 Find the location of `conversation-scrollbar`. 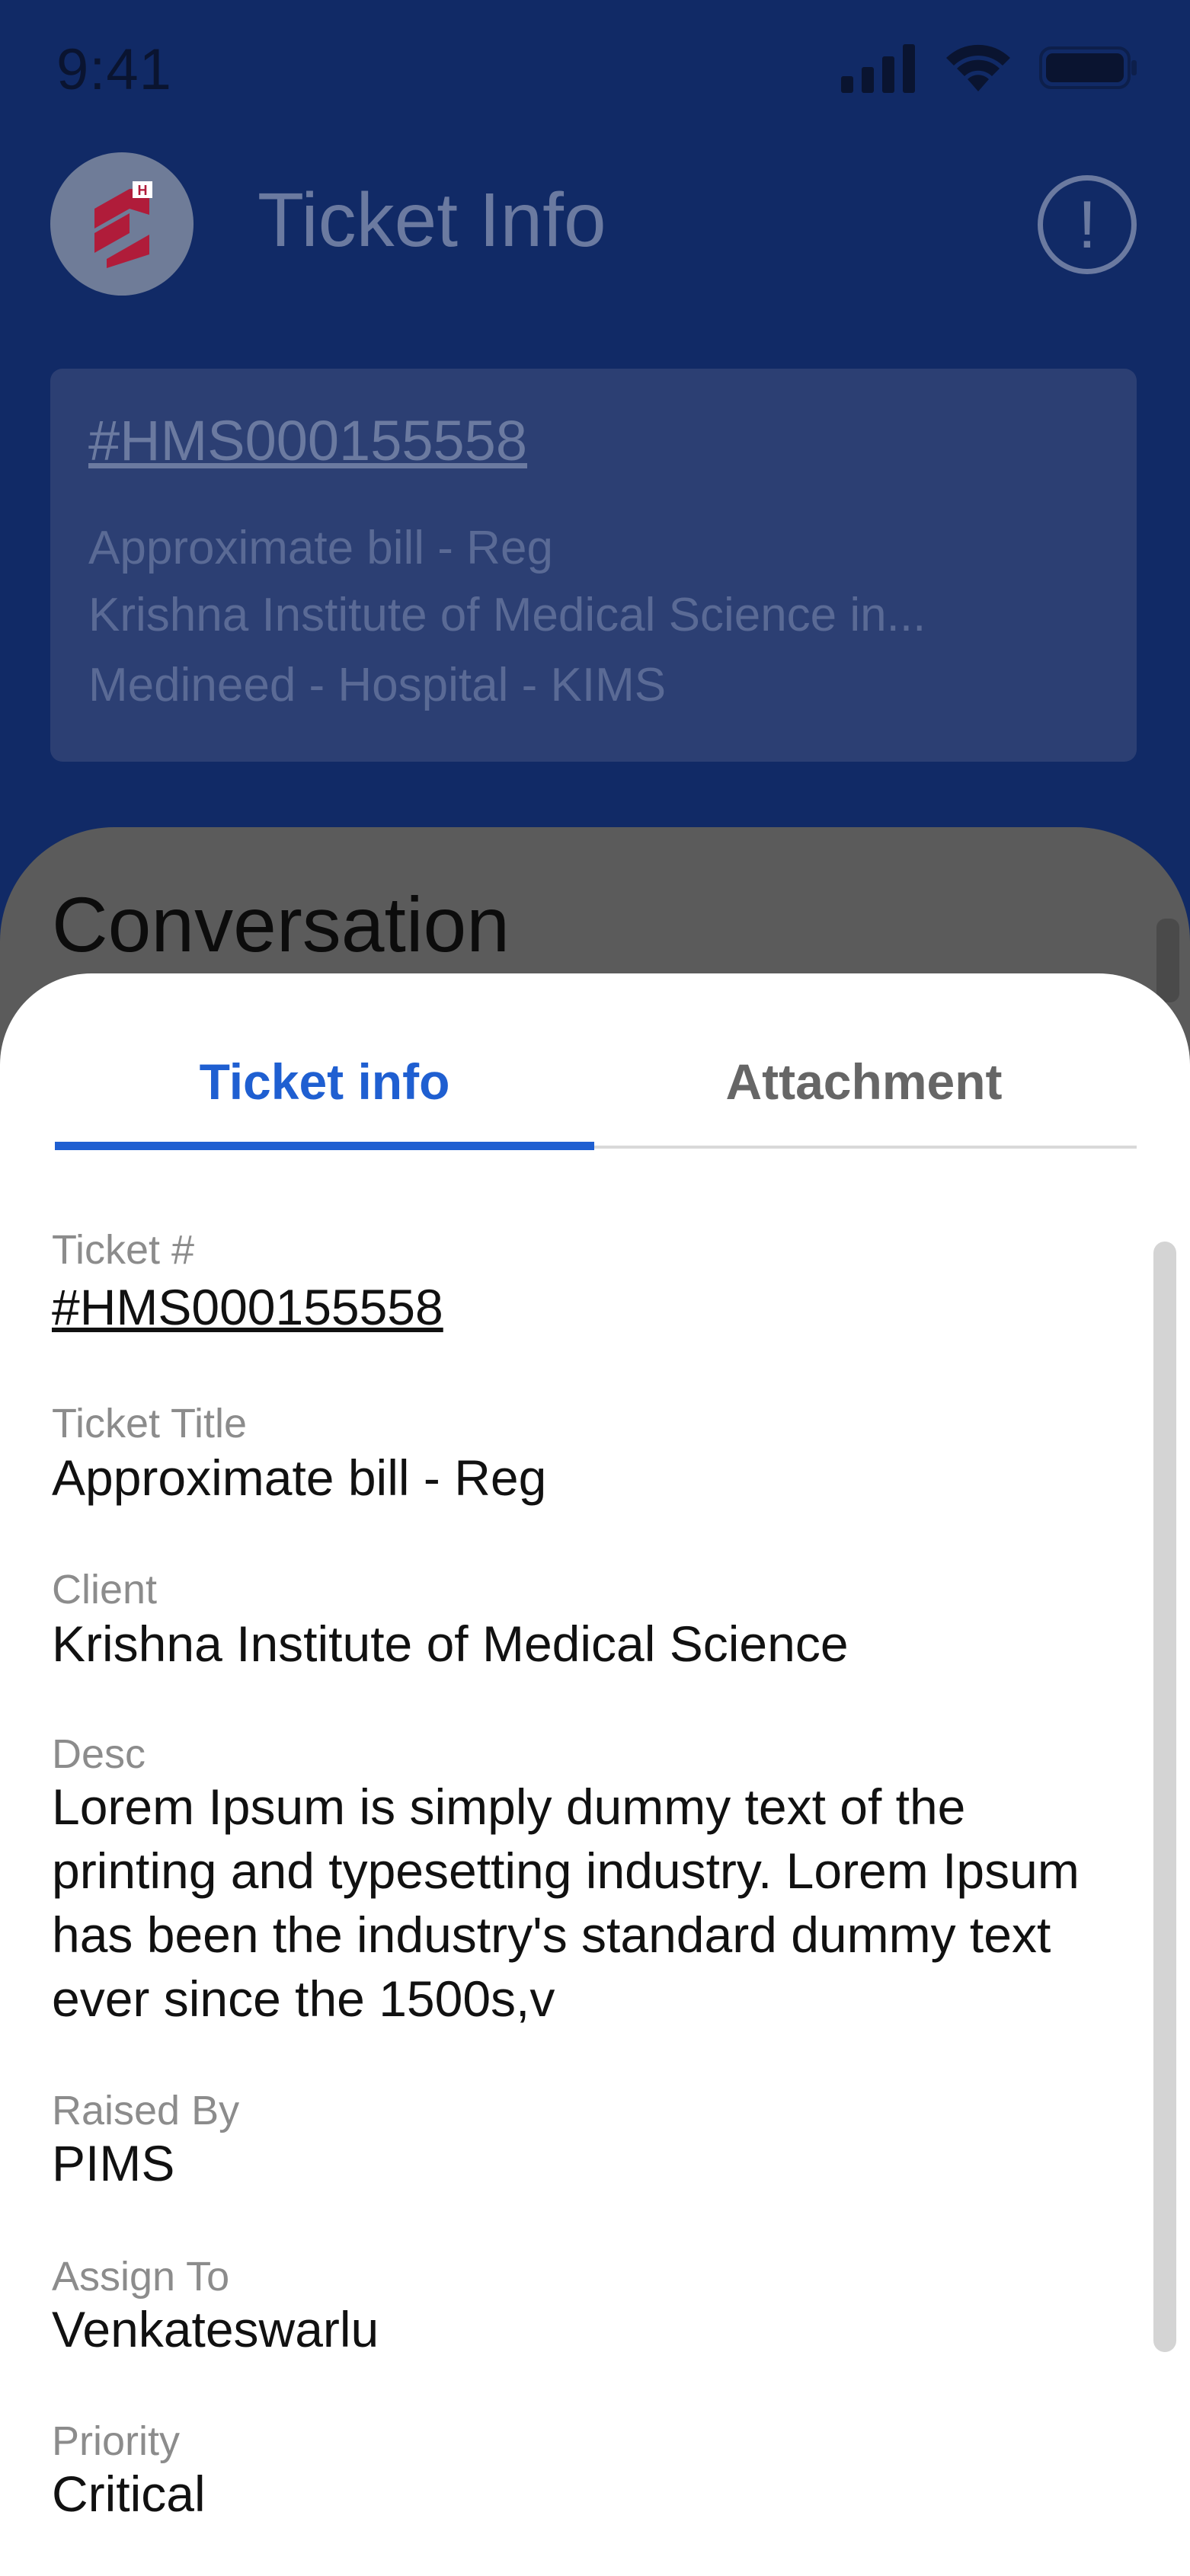

conversation-scrollbar is located at coordinates (1167, 960).